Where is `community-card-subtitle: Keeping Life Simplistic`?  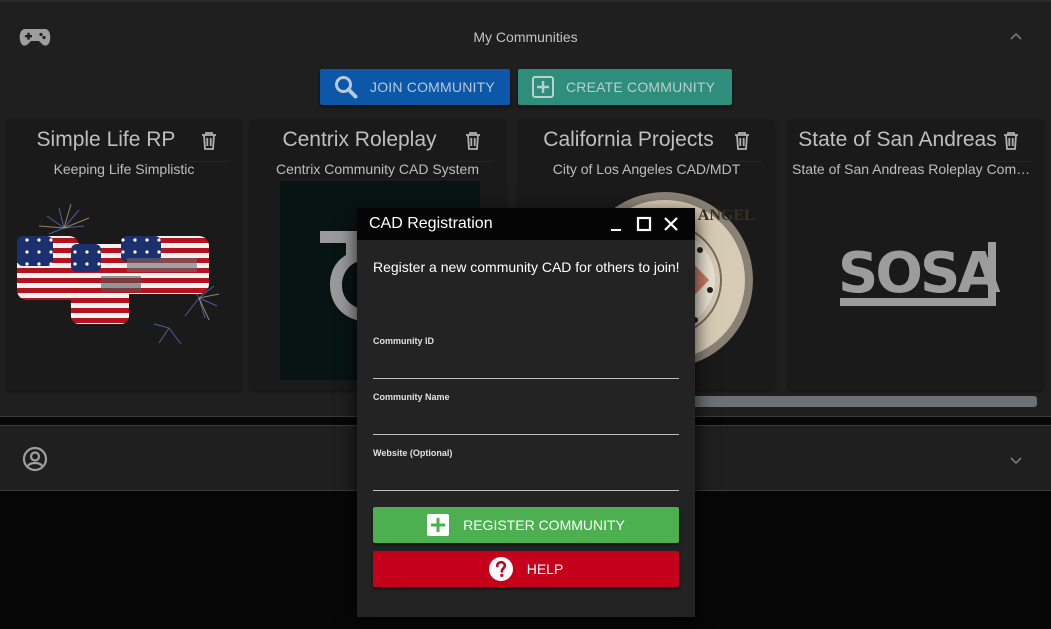
community-card-subtitle: Keeping Life Simplistic is located at coordinates (124, 169).